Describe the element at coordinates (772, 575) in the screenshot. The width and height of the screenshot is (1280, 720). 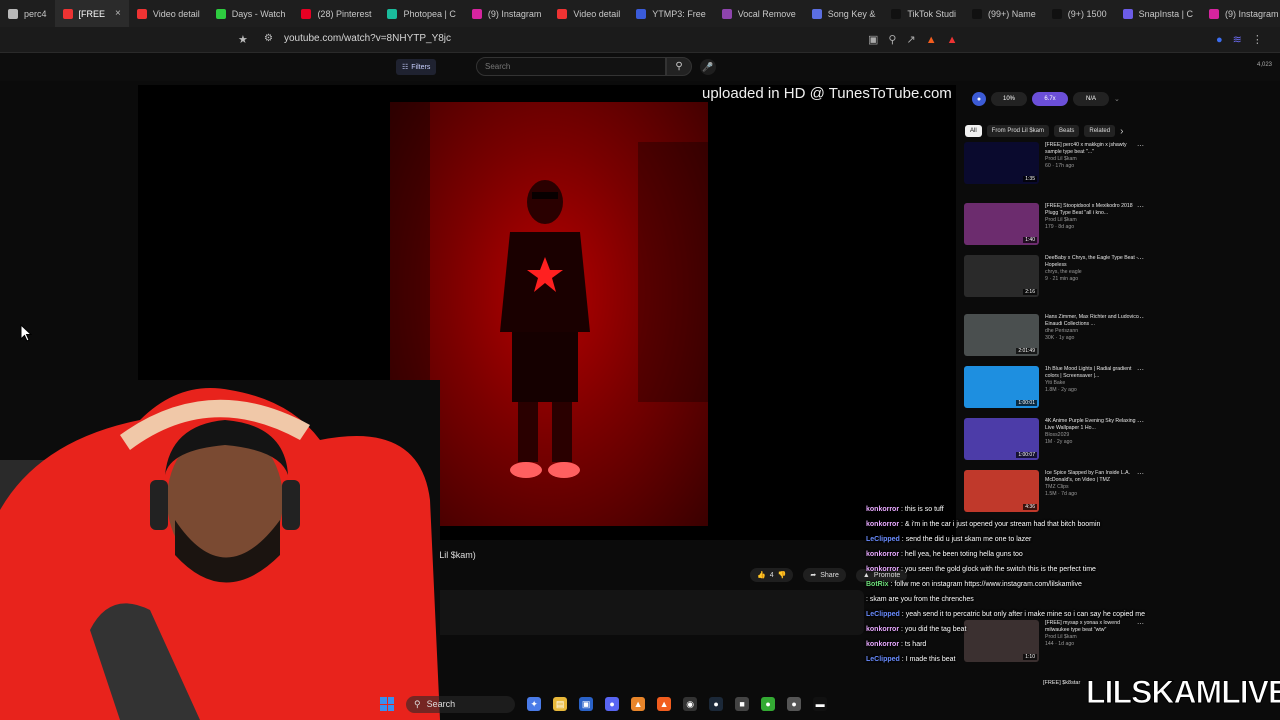
I see `like-button: 👍 4 👎` at that location.